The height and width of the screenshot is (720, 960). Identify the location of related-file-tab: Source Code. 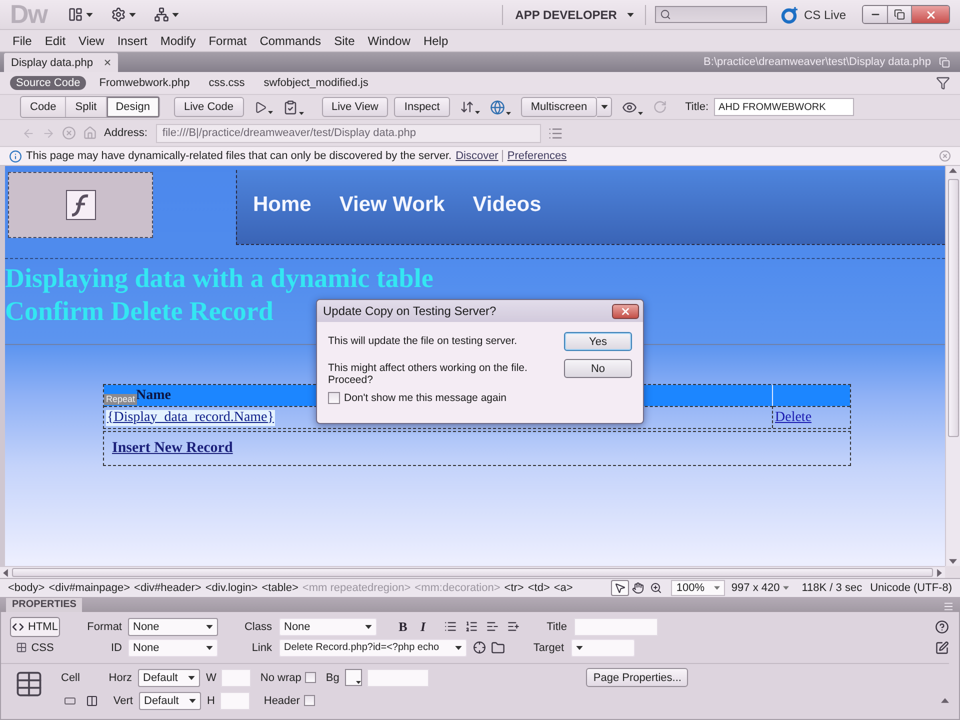
(48, 83).